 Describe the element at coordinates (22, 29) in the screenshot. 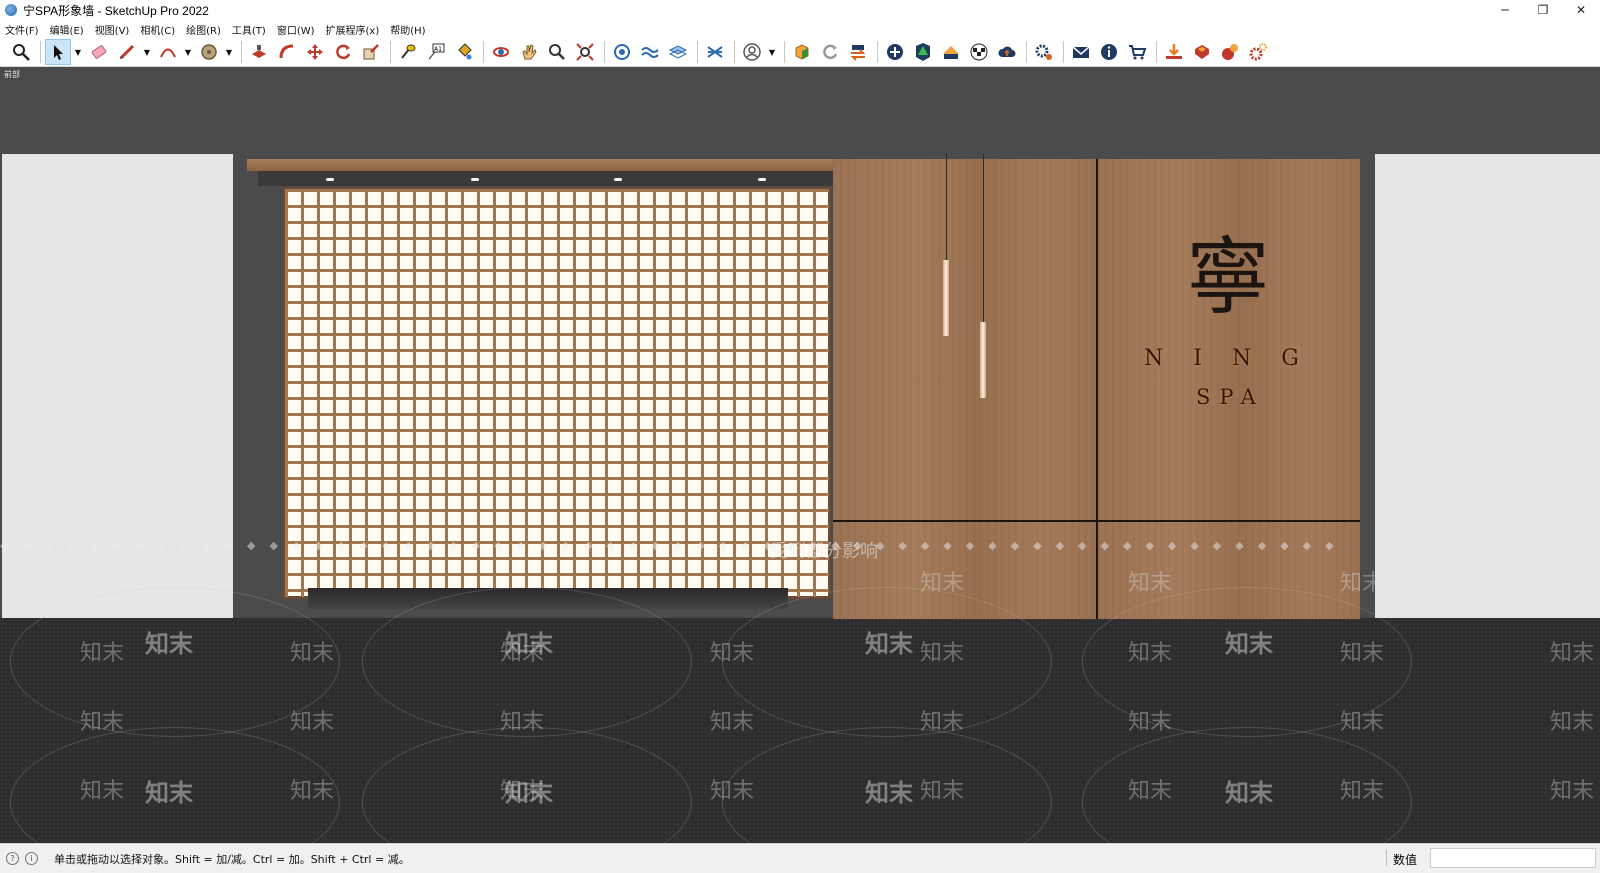

I see `menu-file: 文件(F)` at that location.